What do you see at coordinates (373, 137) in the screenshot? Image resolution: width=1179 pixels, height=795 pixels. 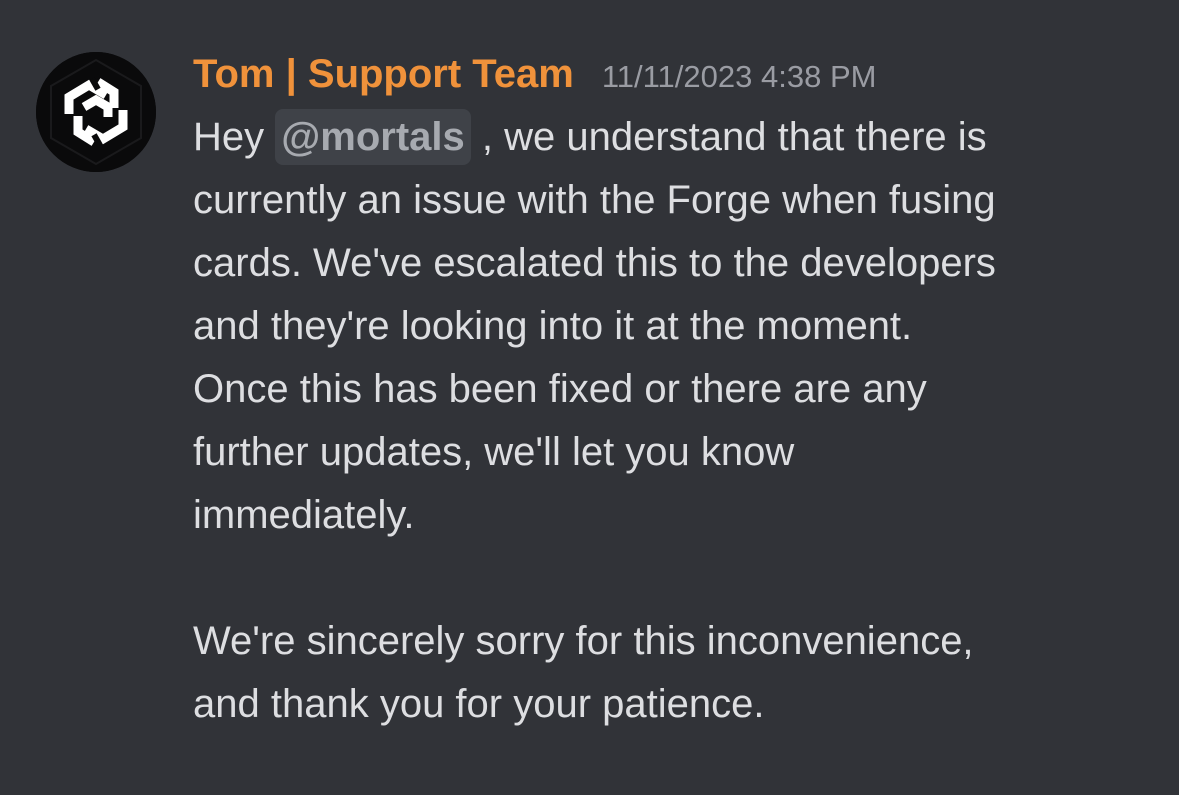 I see `user-mention: @mortals` at bounding box center [373, 137].